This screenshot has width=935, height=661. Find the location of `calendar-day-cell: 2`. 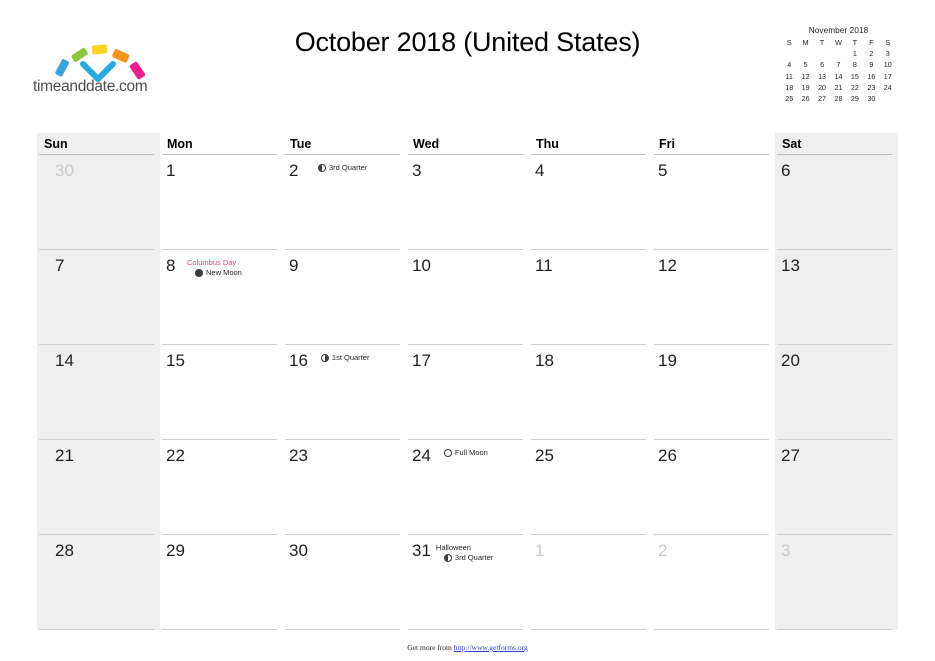

calendar-day-cell: 2 is located at coordinates (713, 582).